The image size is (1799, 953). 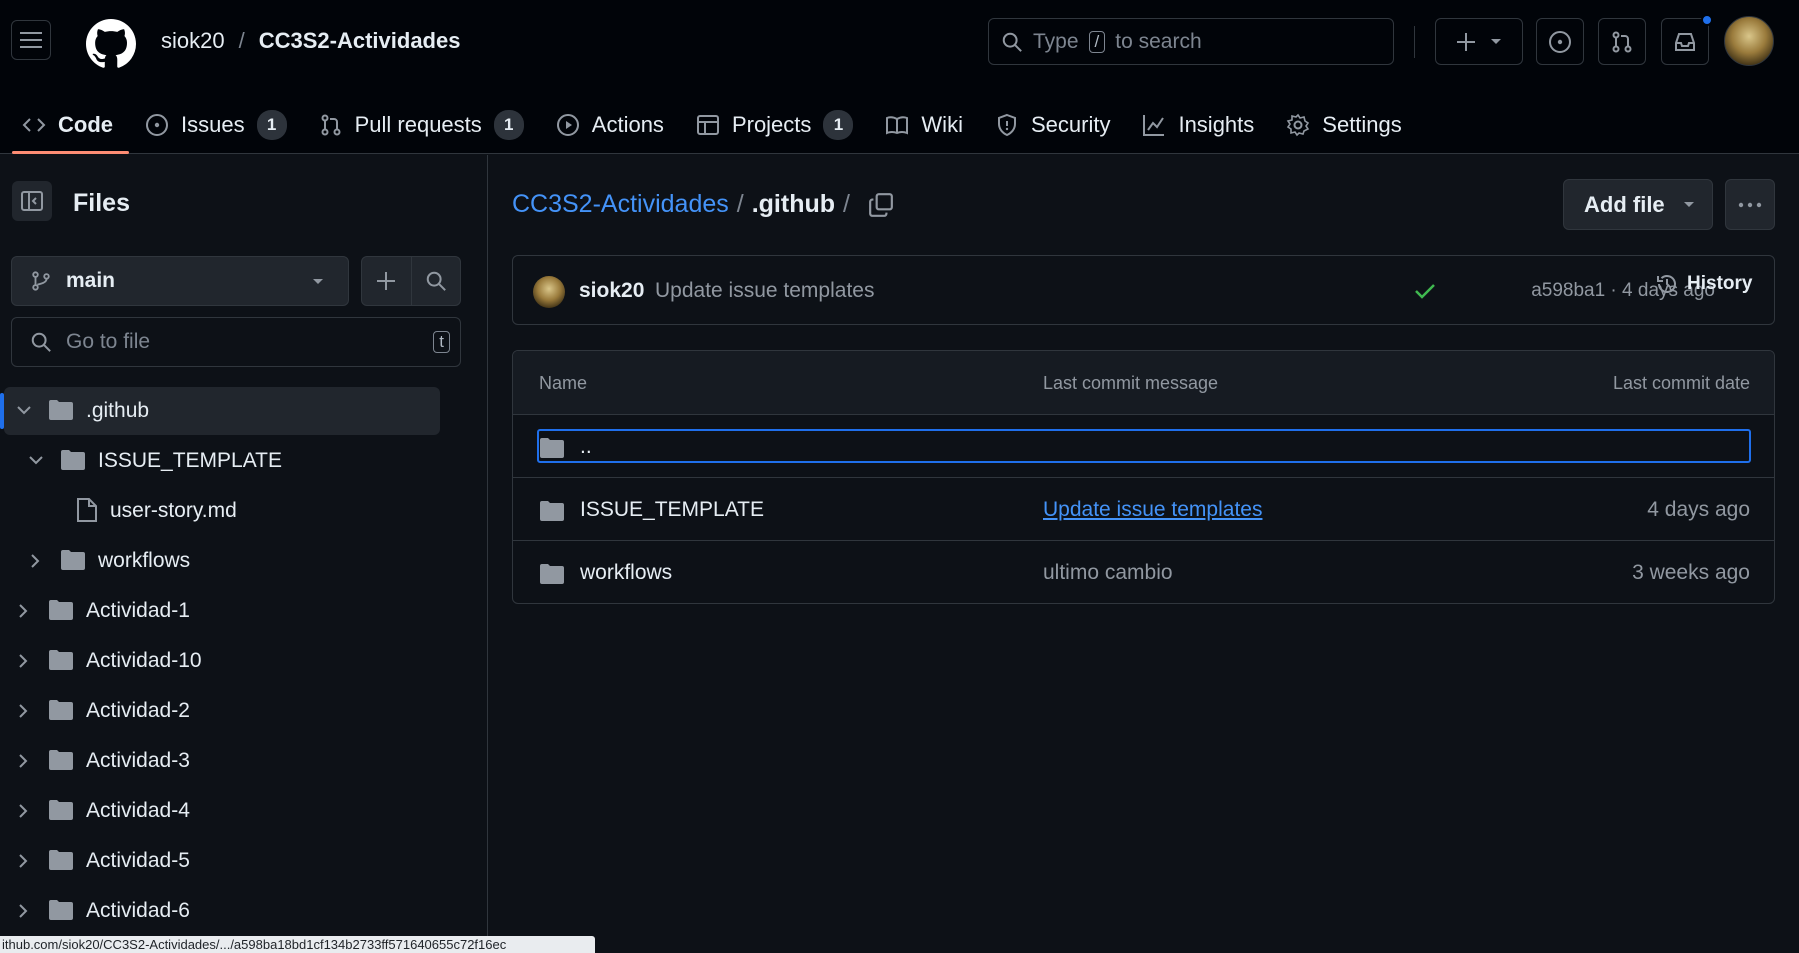 I want to click on add-file-button-small, so click(x=387, y=281).